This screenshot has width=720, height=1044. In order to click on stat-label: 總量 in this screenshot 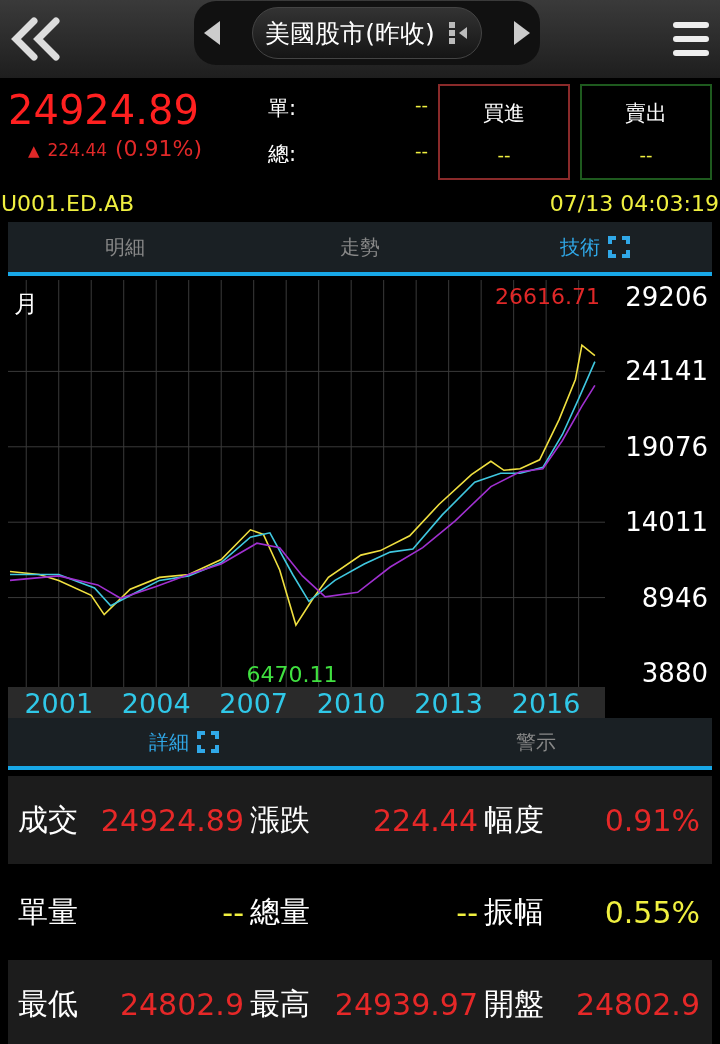, I will do `click(280, 911)`.